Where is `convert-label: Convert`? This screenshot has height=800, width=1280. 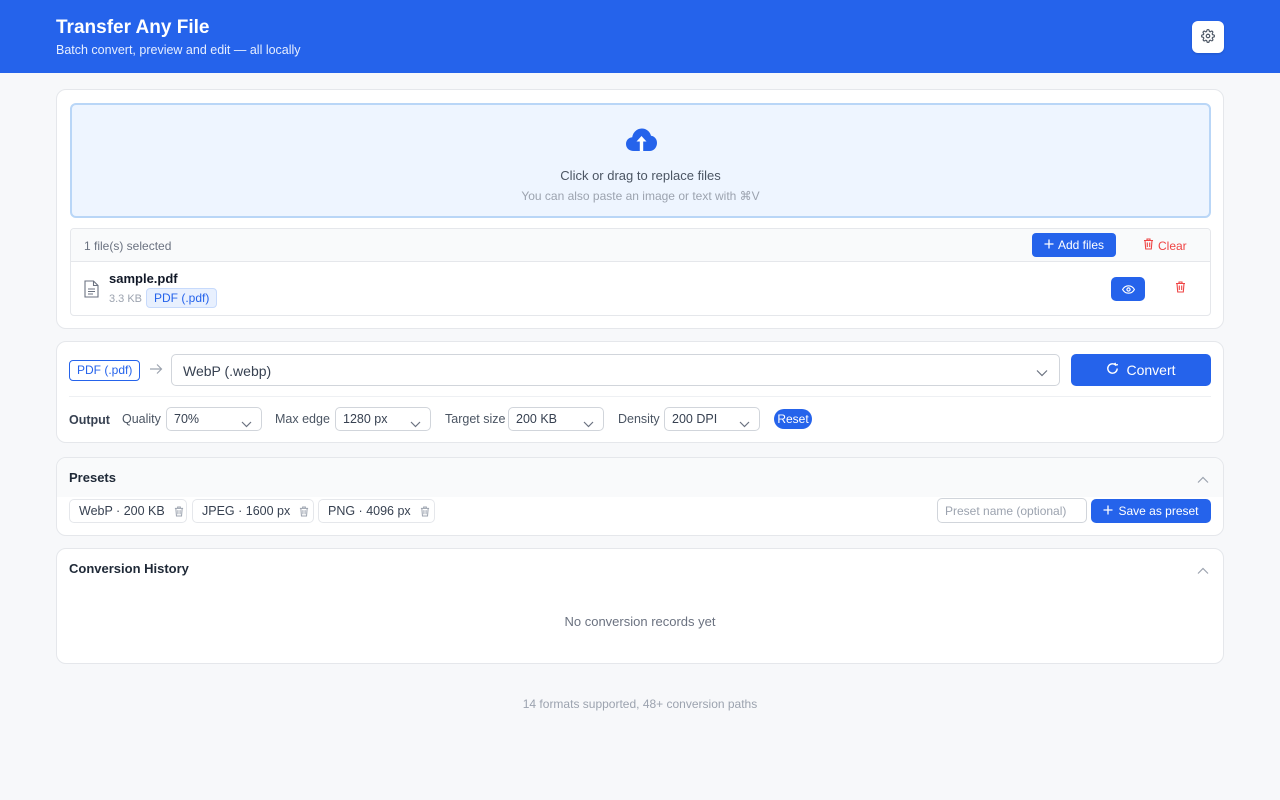 convert-label: Convert is located at coordinates (1151, 370).